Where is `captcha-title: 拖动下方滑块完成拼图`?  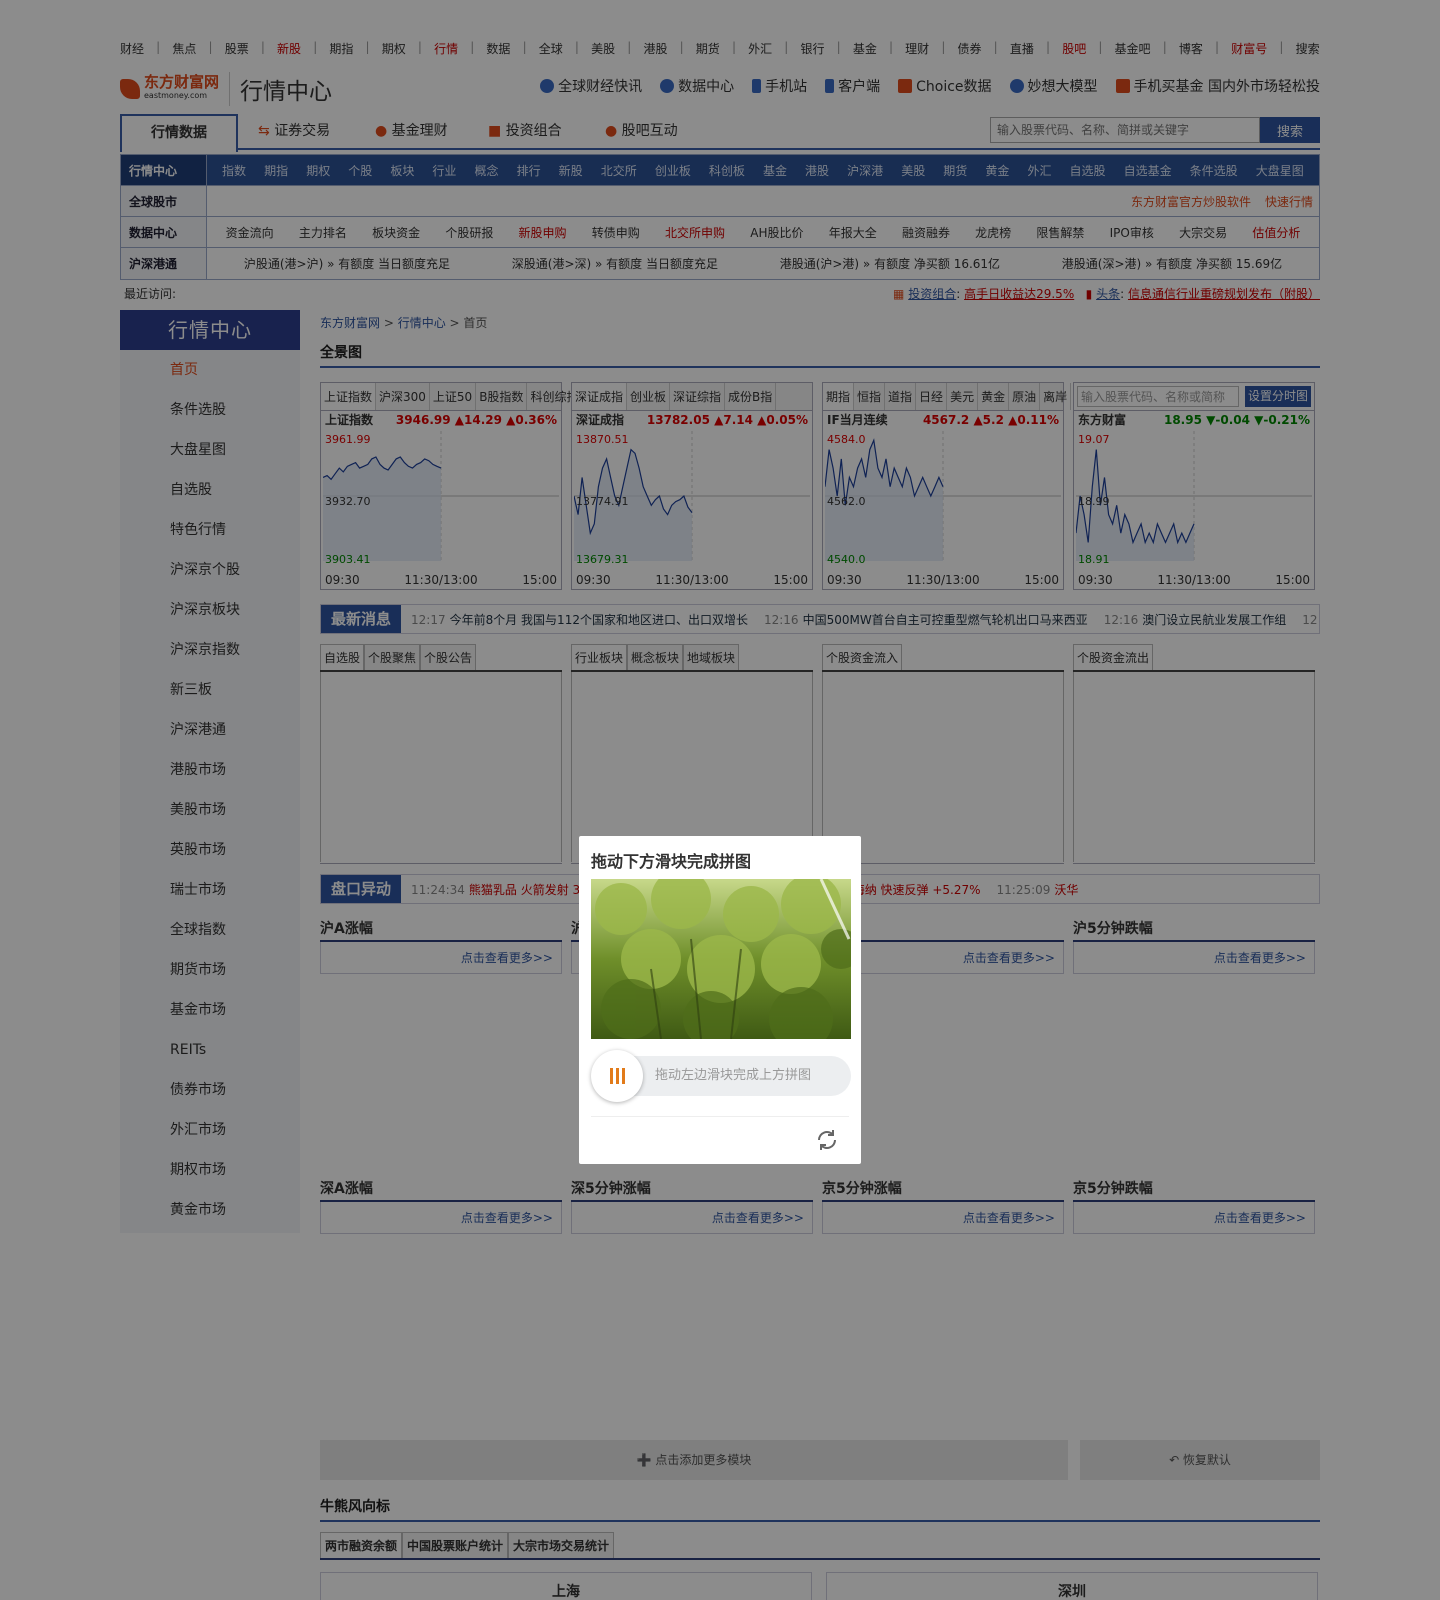
captcha-title: 拖动下方滑块完成拼图 is located at coordinates (671, 861).